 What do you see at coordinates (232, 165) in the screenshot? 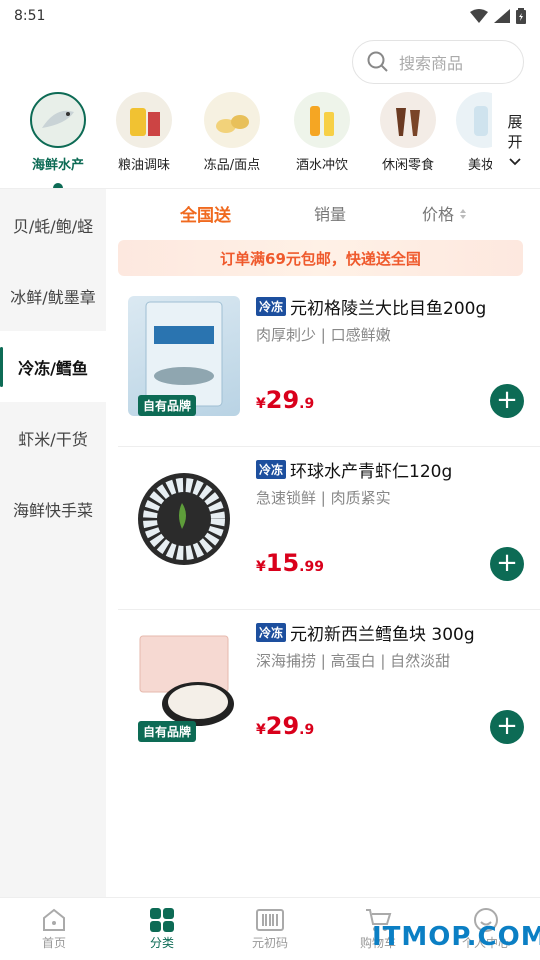
I see `category-label: 冻品/面点` at bounding box center [232, 165].